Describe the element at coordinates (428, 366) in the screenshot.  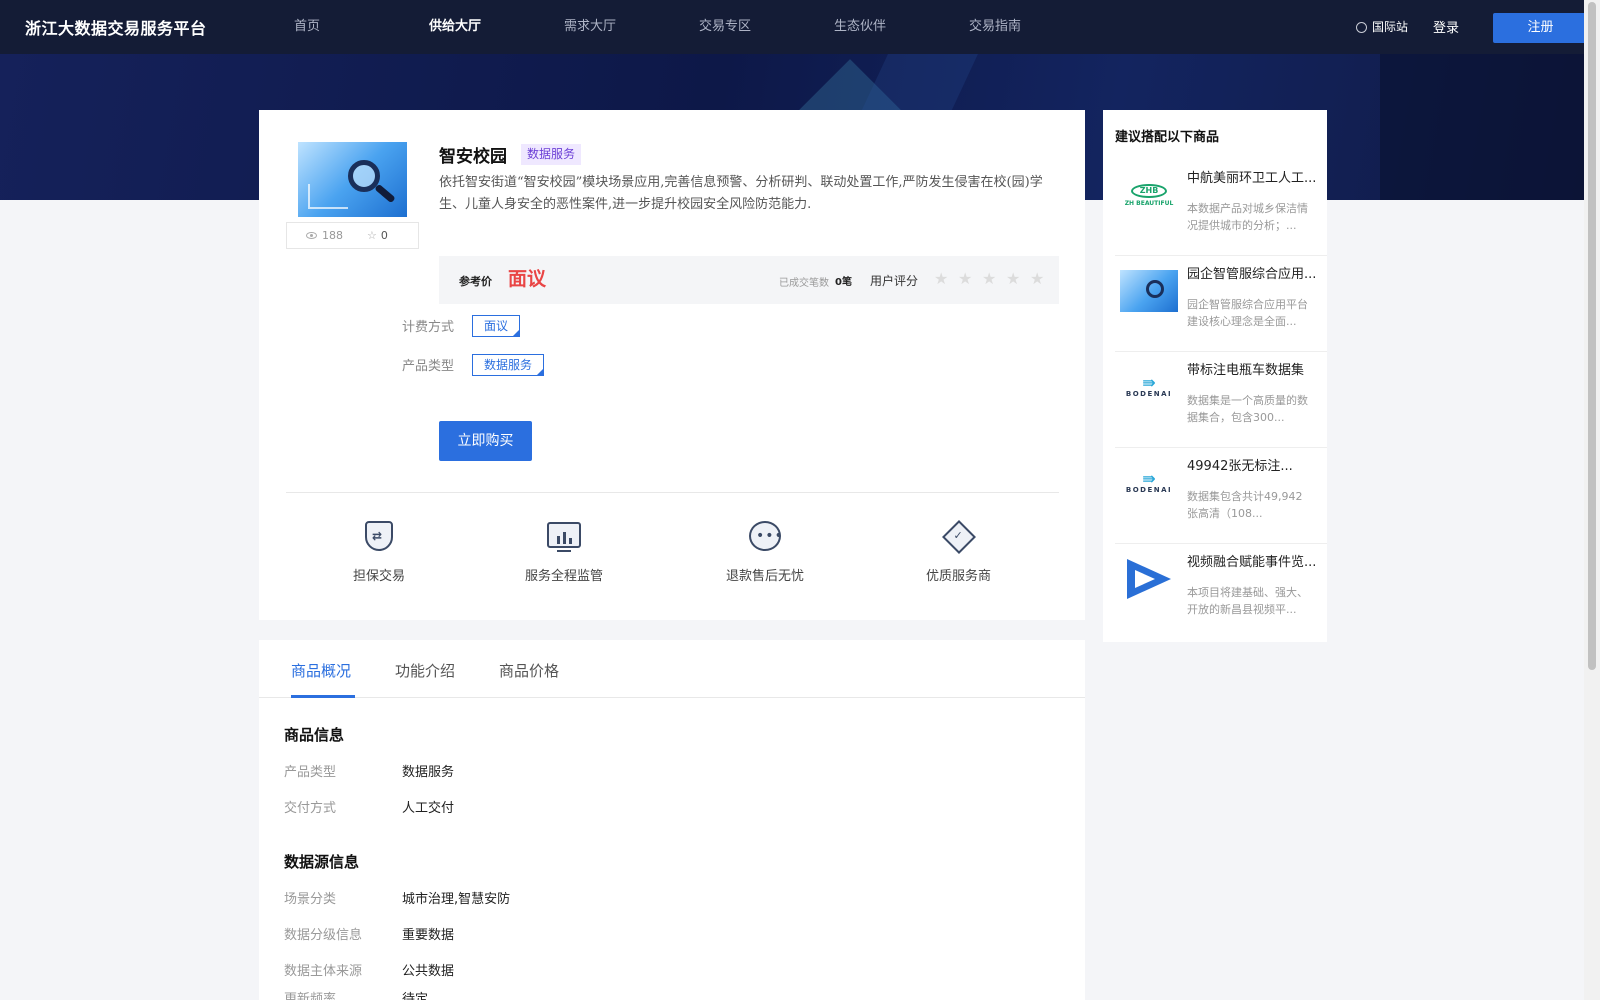
I see `product-type-label: 产品类型` at that location.